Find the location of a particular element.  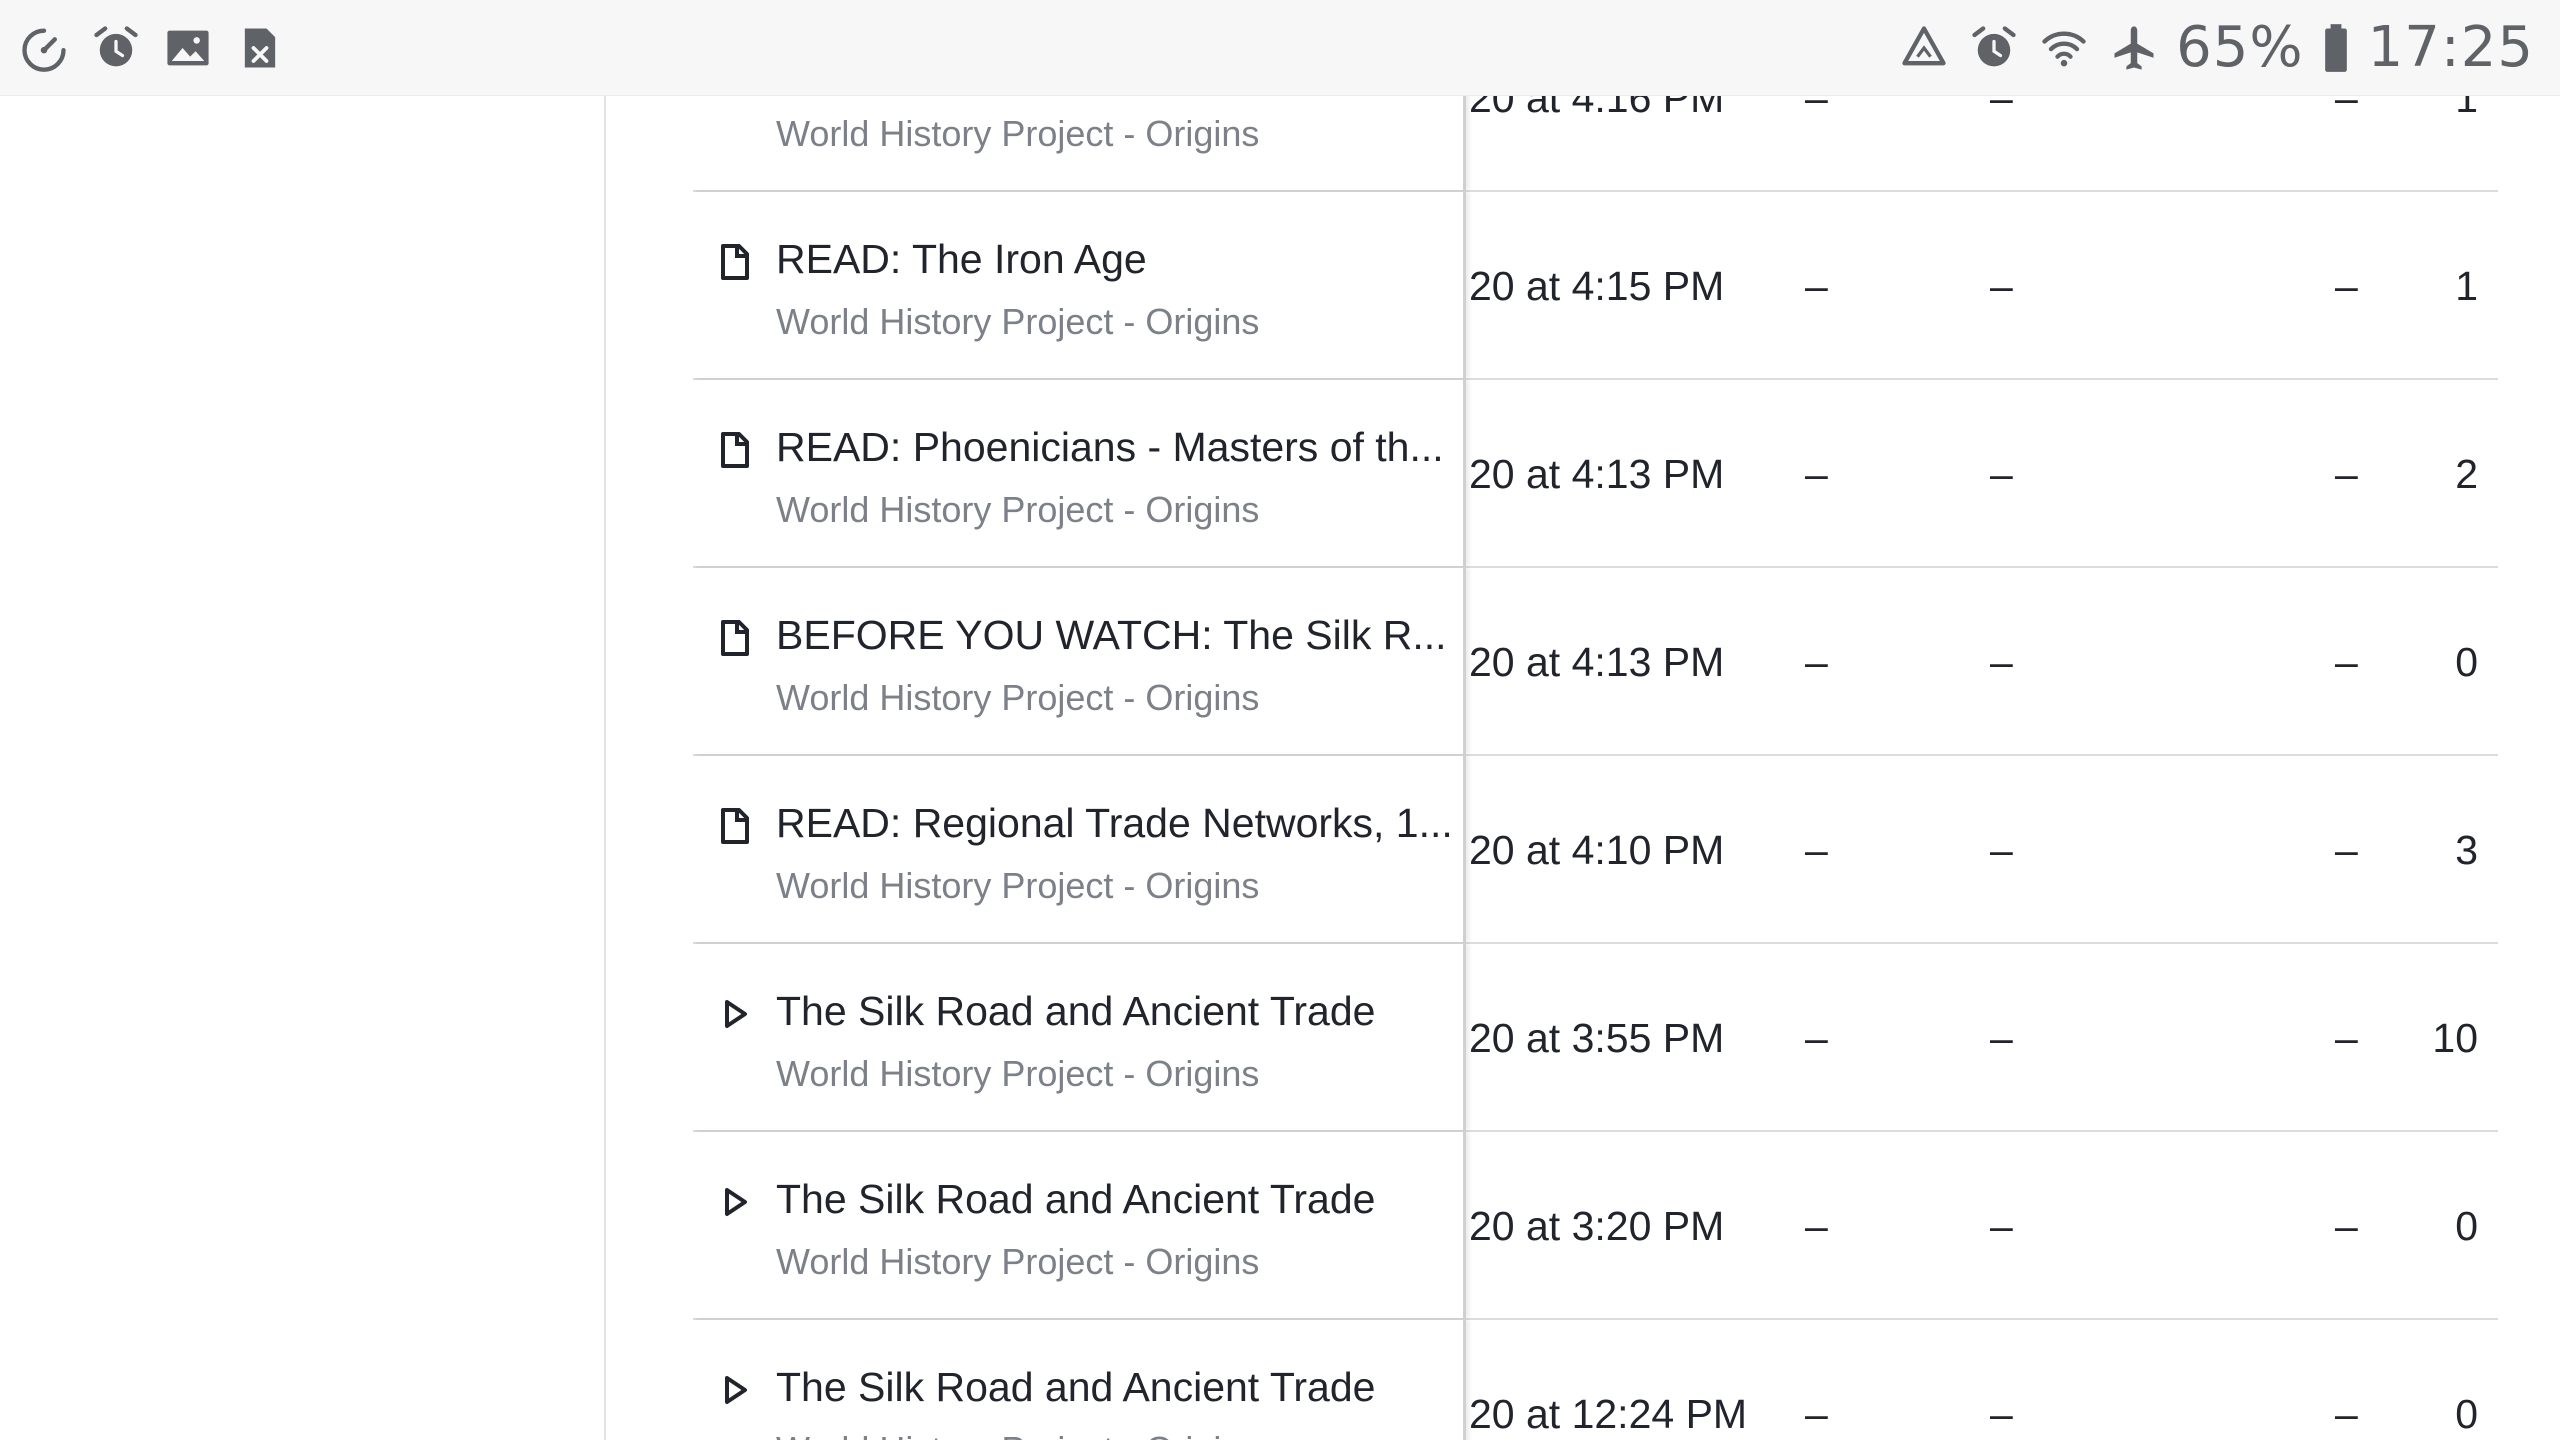

date-cell: 20 at 3:20 PM is located at coordinates (1597, 1226).